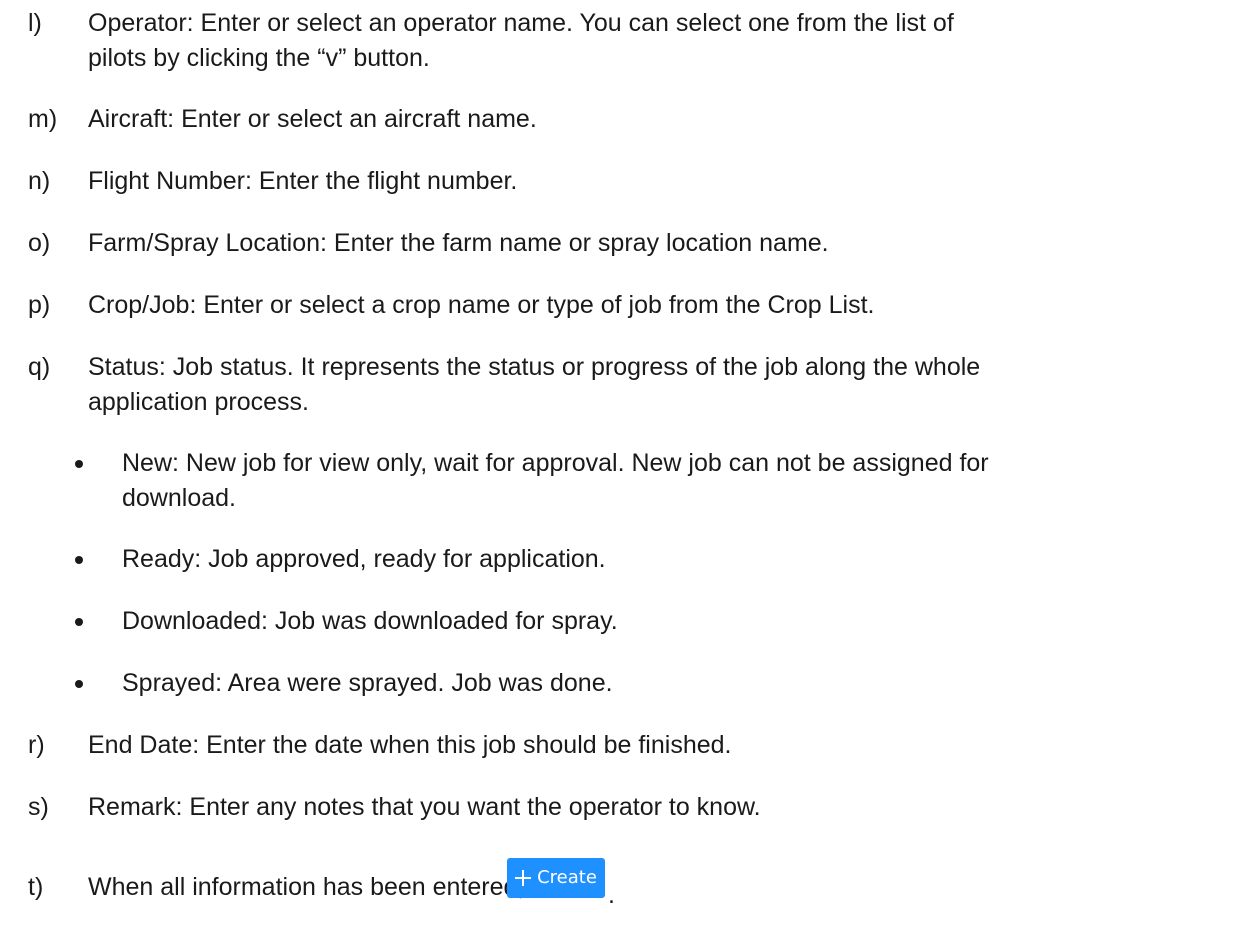 The height and width of the screenshot is (930, 1238). I want to click on list-marker: t), so click(36, 887).